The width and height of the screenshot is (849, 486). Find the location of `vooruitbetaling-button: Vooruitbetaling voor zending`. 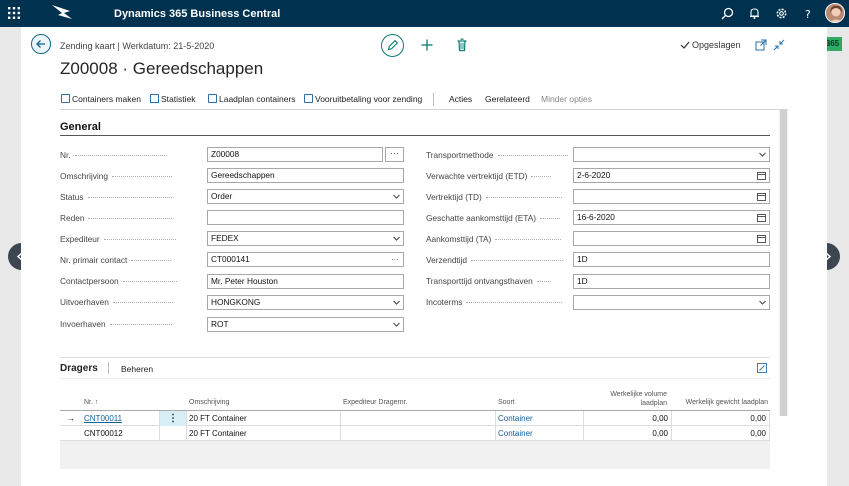

vooruitbetaling-button: Vooruitbetaling voor zending is located at coordinates (363, 99).